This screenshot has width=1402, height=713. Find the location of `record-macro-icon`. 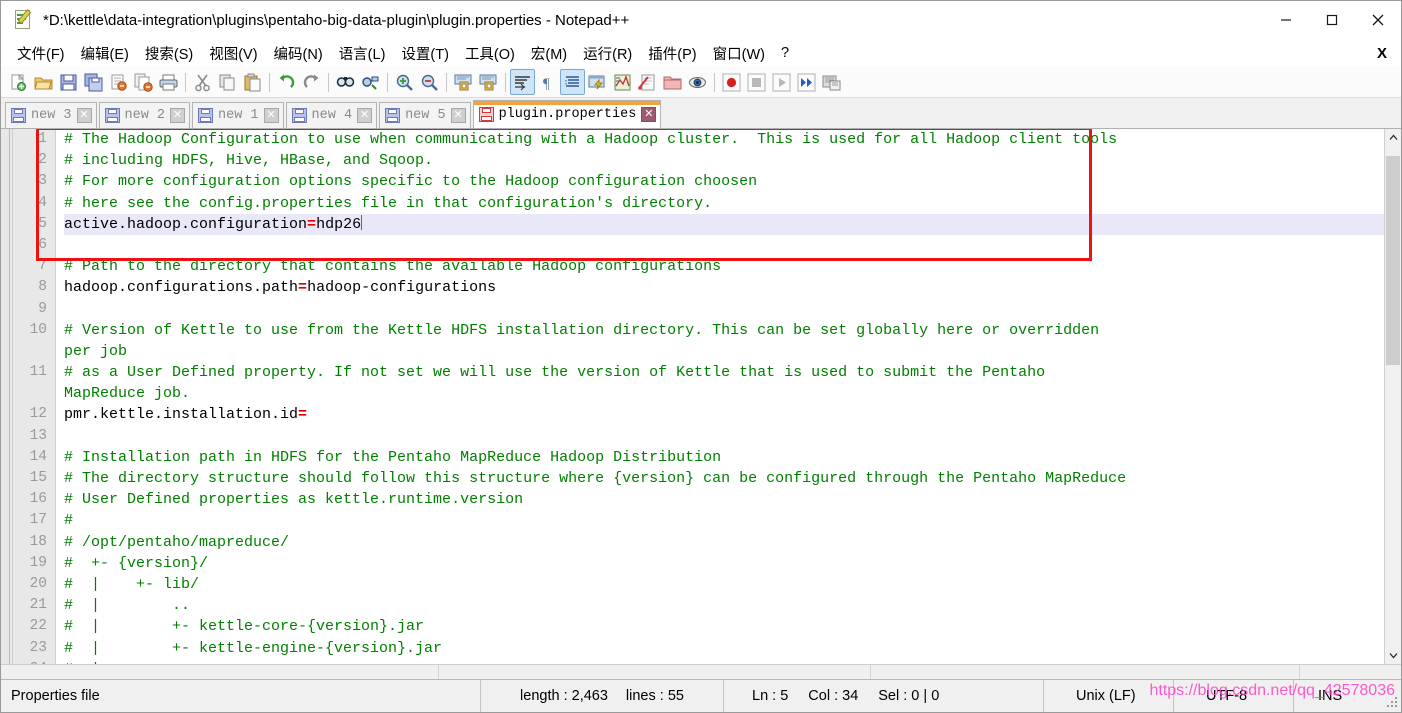

record-macro-icon is located at coordinates (731, 82).